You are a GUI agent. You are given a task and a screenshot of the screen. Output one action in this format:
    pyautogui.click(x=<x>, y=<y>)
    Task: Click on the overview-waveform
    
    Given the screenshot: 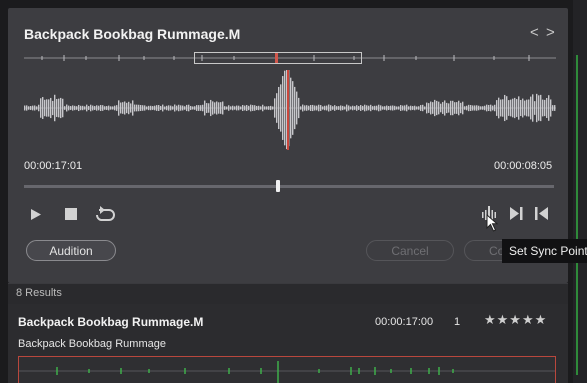 What is the action you would take?
    pyautogui.click(x=290, y=59)
    